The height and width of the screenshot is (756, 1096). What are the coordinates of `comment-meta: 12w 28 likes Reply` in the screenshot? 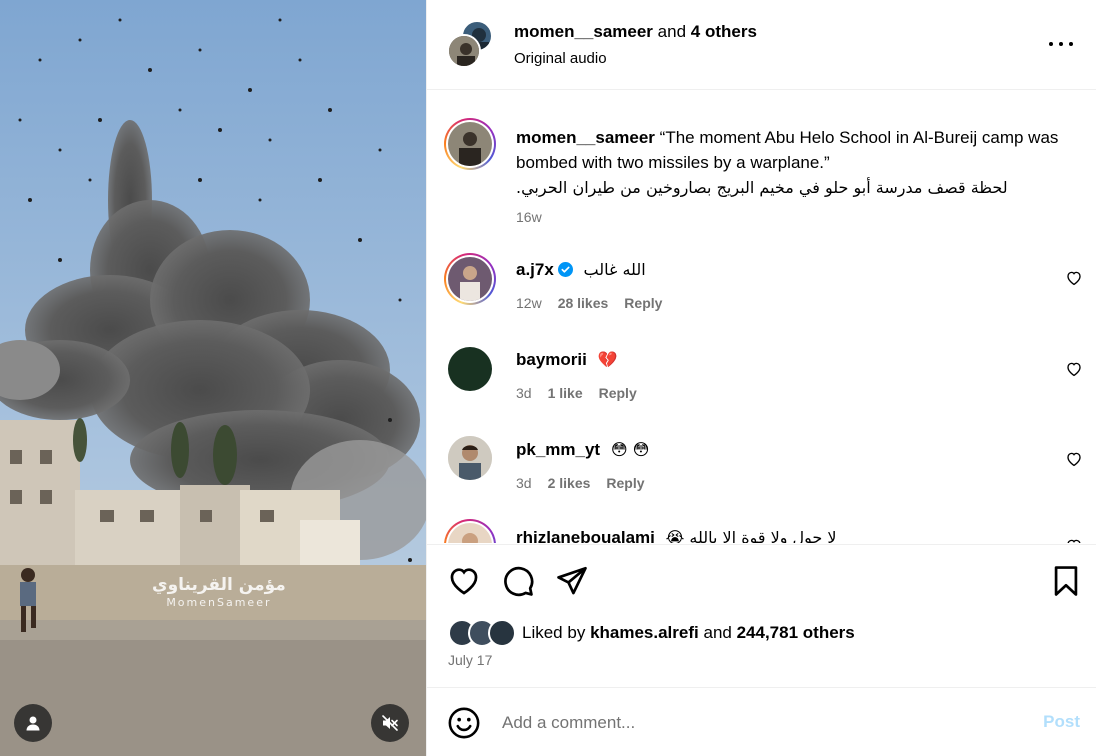 It's located at (589, 303).